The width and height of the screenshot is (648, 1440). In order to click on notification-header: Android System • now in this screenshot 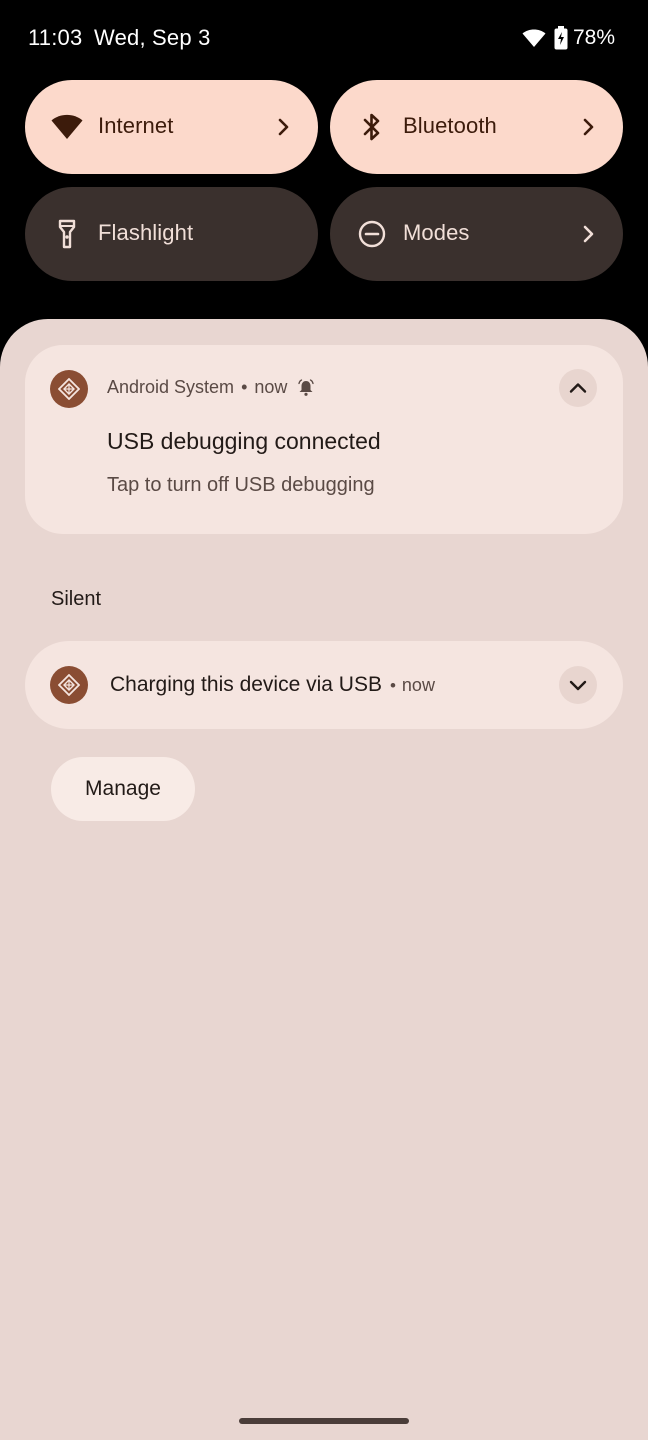, I will do `click(211, 387)`.